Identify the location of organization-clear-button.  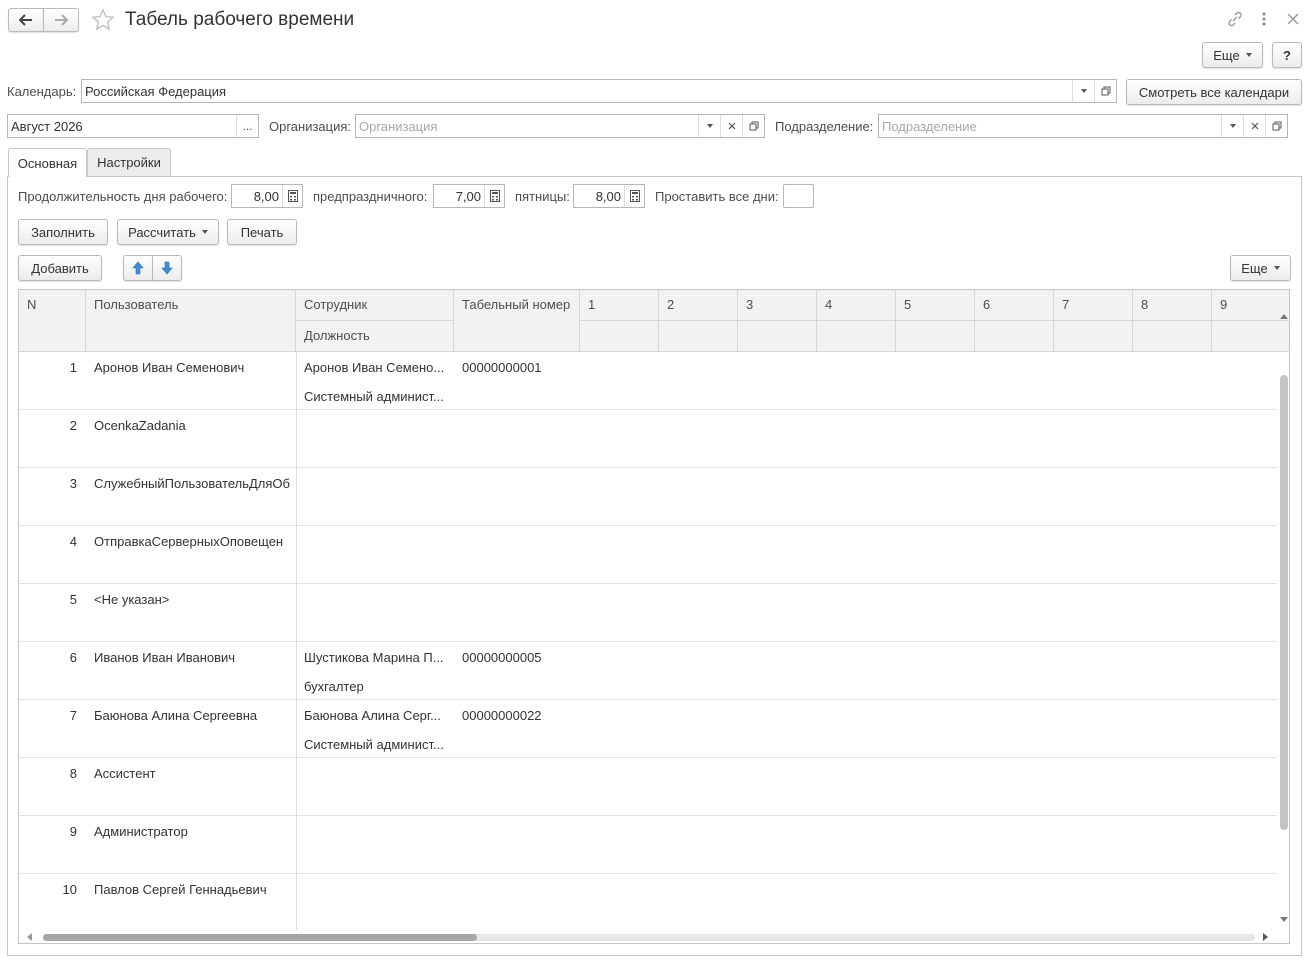
(731, 126).